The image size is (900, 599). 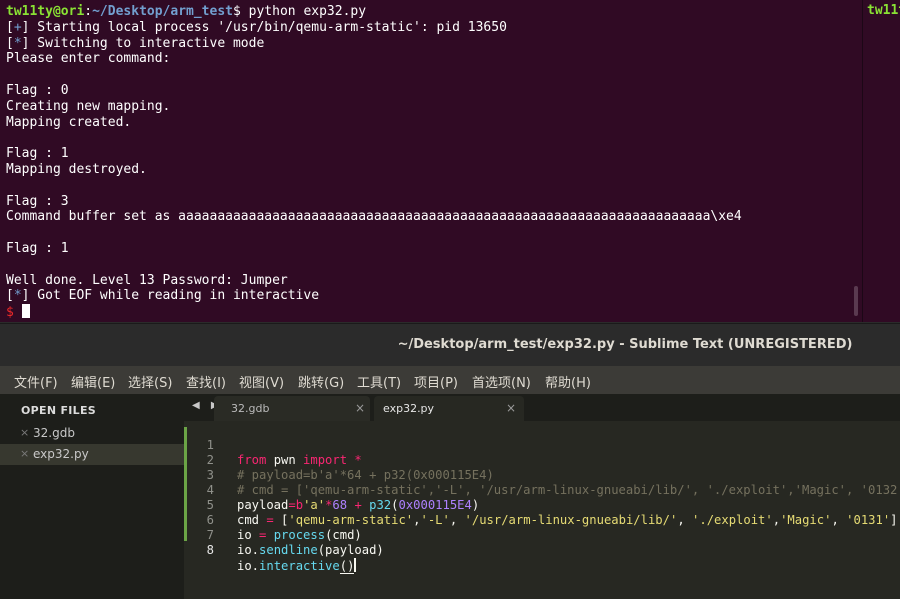 What do you see at coordinates (36, 381) in the screenshot?
I see `menu-file: 文件(F)` at bounding box center [36, 381].